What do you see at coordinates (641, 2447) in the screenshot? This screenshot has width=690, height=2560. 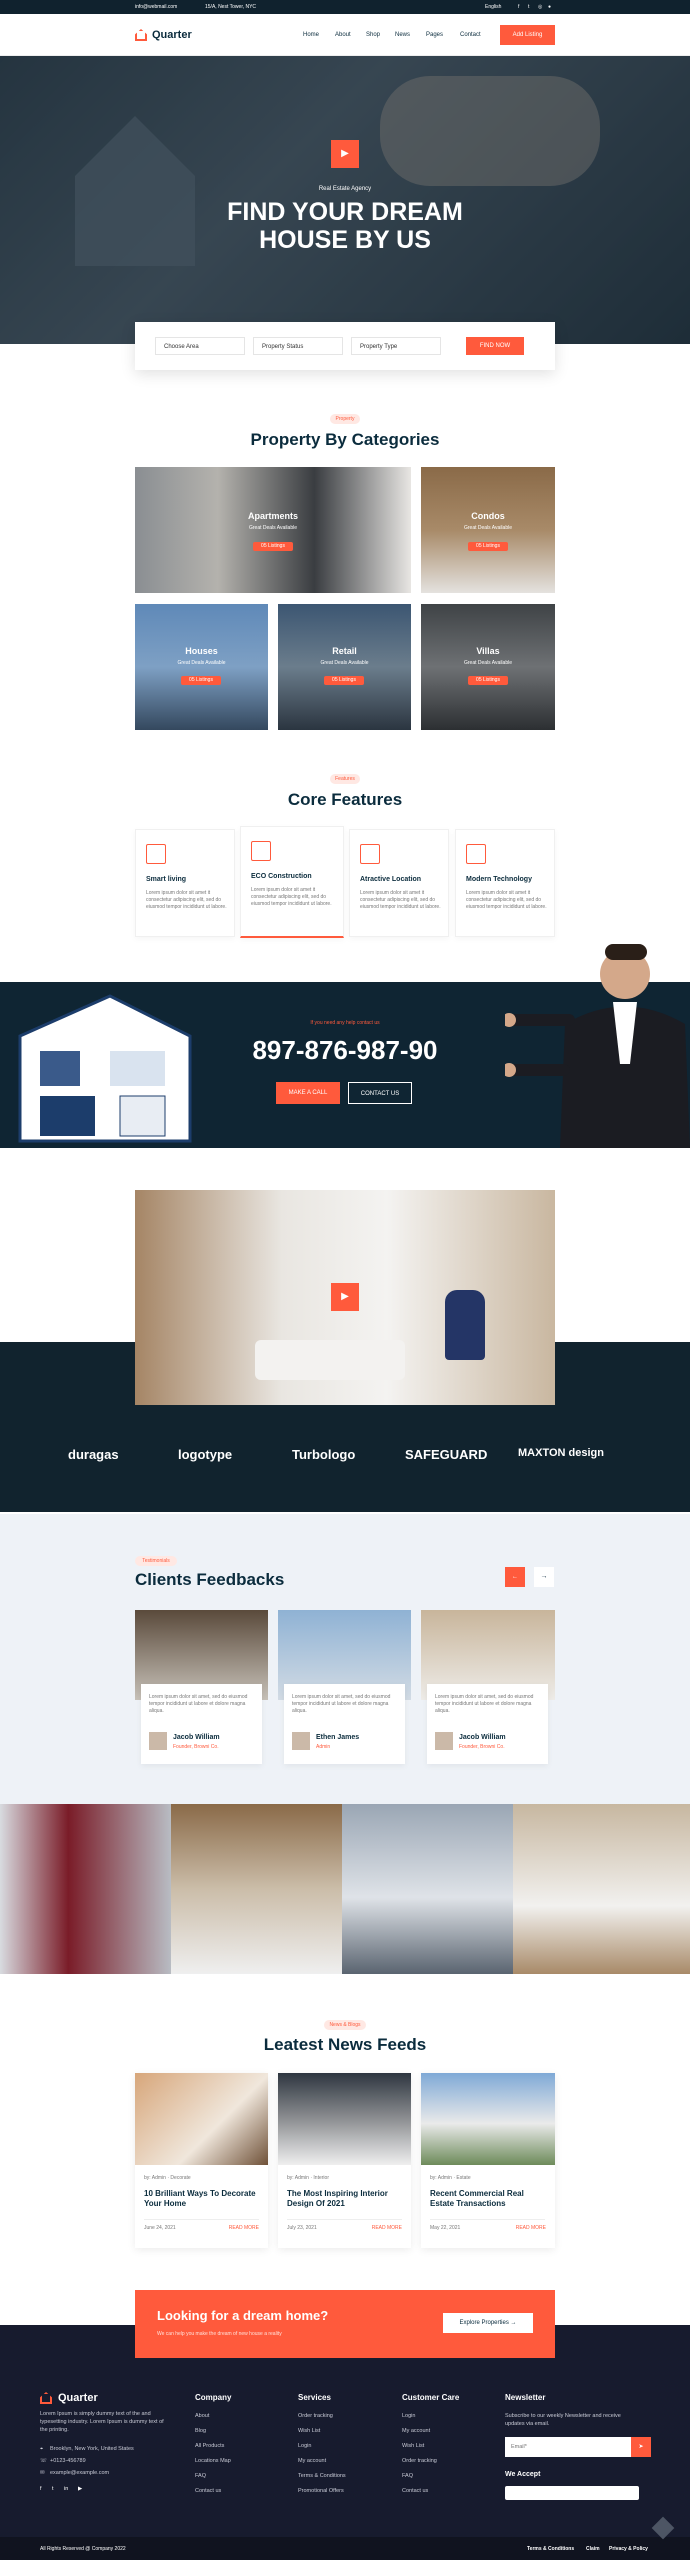 I see `send-icon: ➤` at bounding box center [641, 2447].